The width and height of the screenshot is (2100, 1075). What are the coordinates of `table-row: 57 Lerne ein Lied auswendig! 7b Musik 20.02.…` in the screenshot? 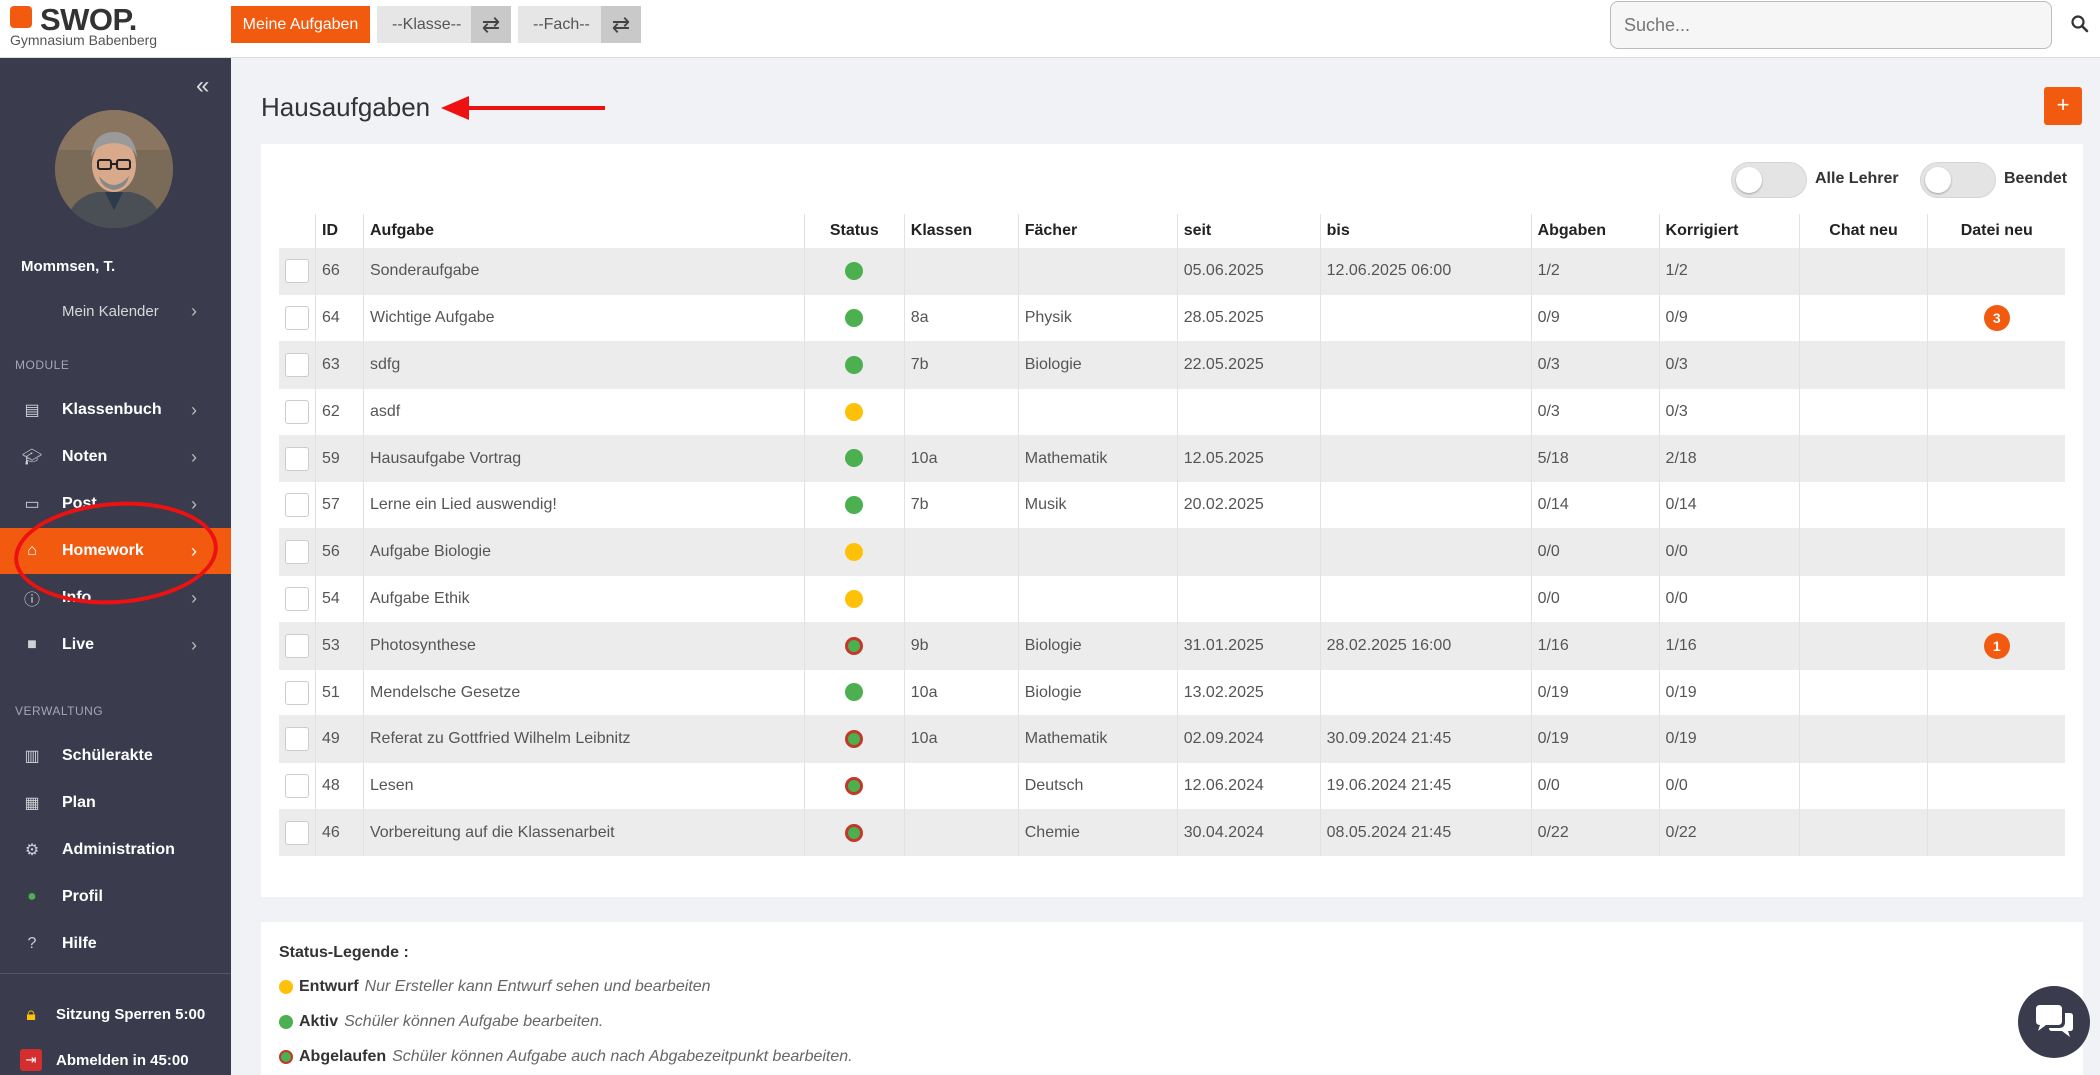 It's located at (1172, 505).